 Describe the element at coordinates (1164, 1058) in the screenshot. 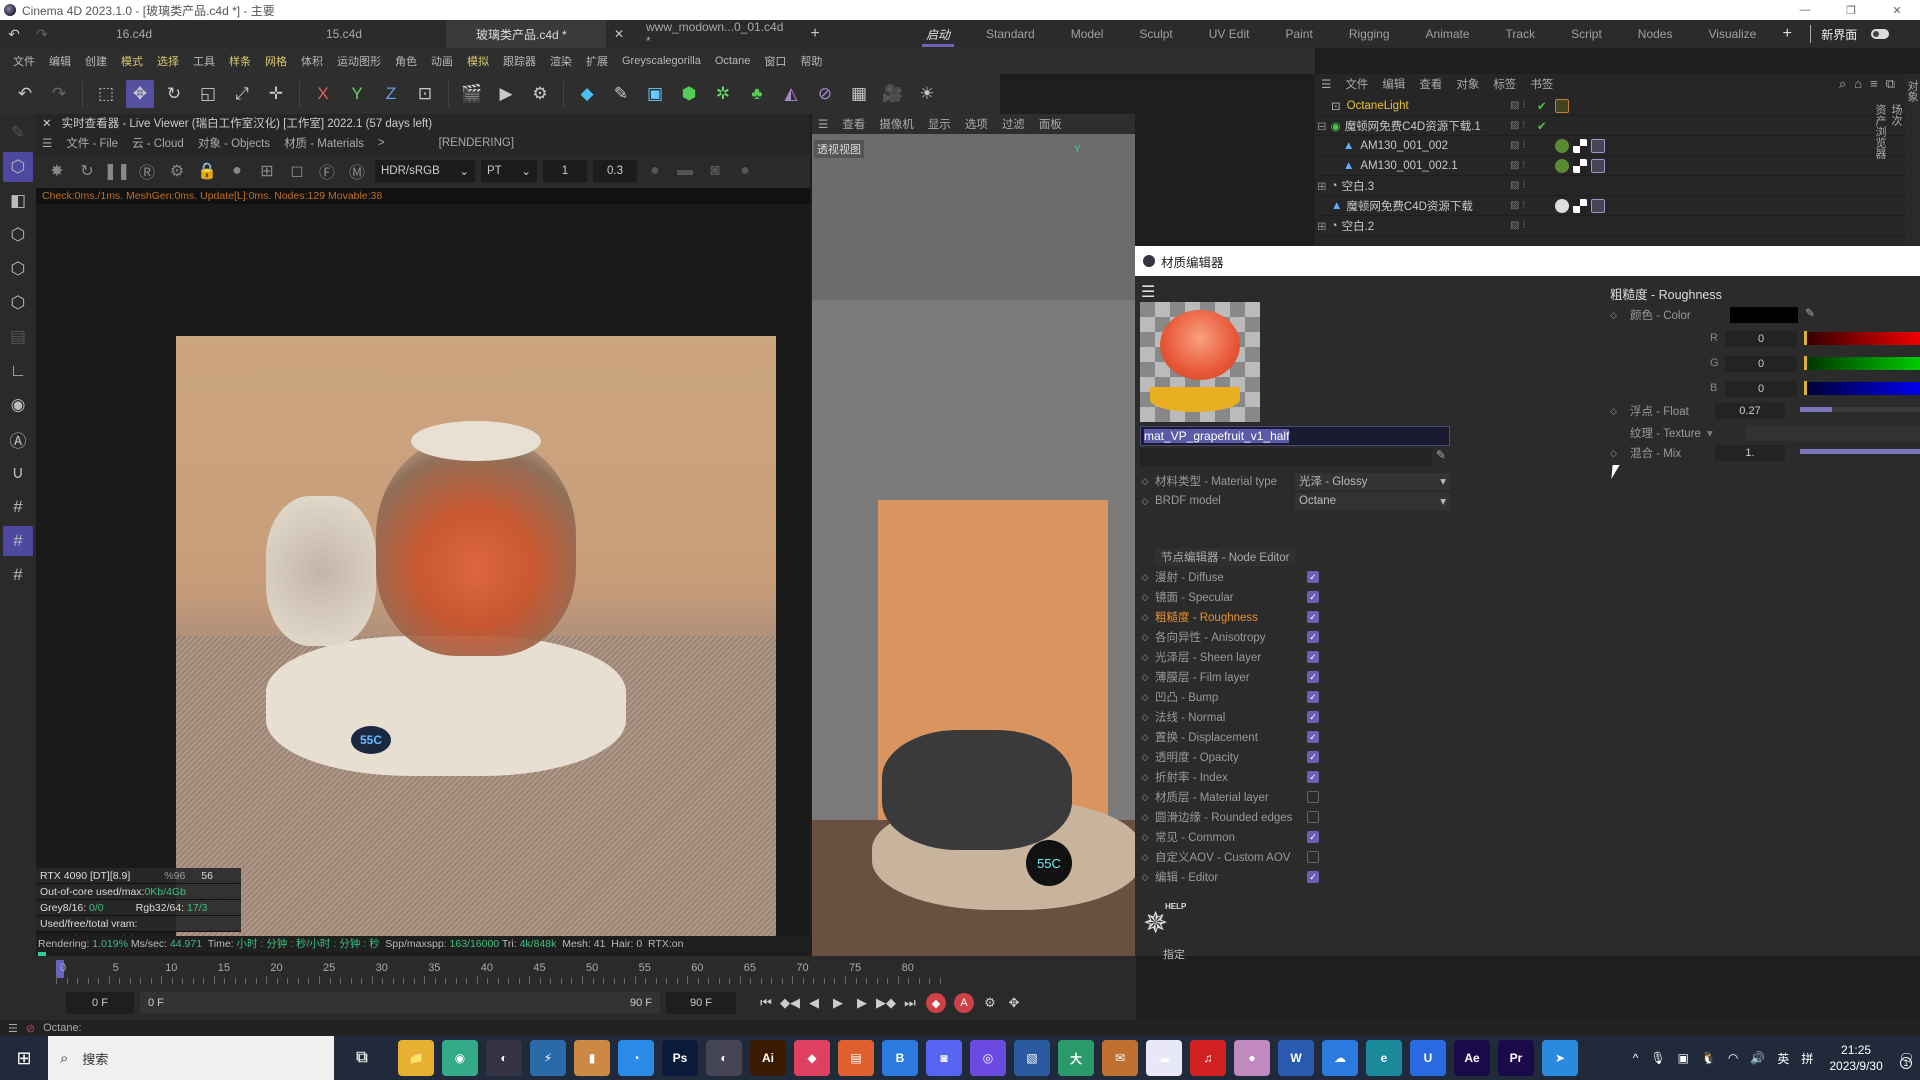

I see `app-baidu-icon: ☁` at that location.